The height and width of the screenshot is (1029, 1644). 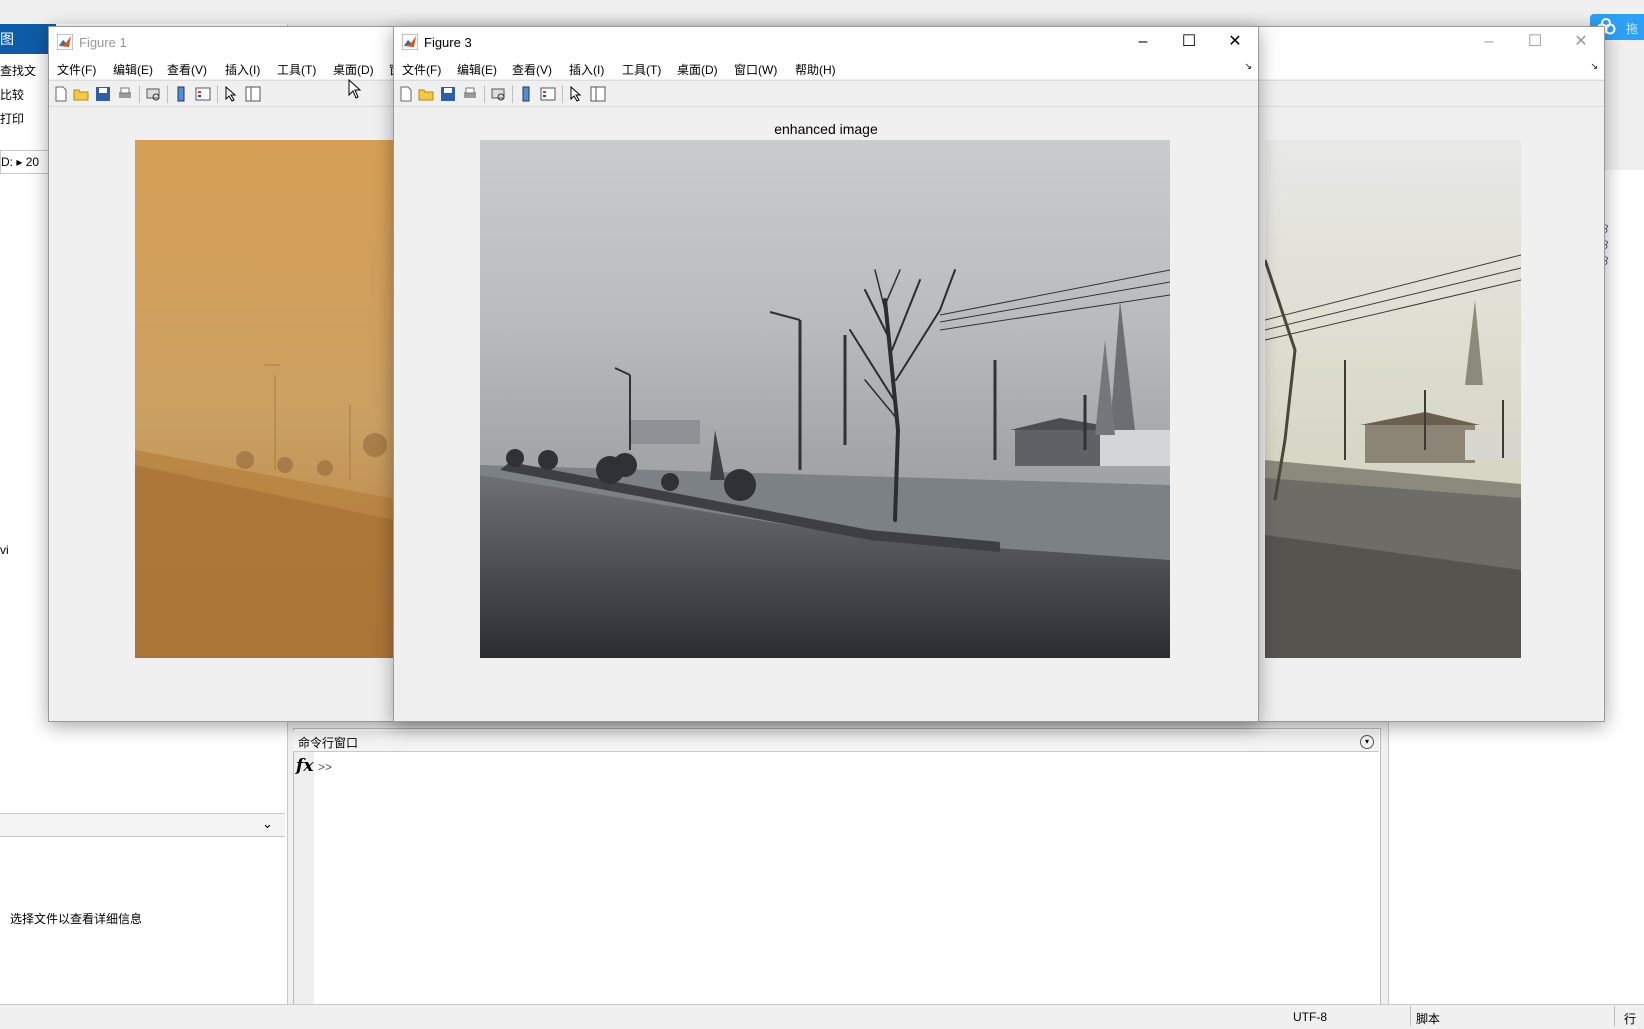 I want to click on address-bar: D: ▸ 20, so click(x=26, y=162).